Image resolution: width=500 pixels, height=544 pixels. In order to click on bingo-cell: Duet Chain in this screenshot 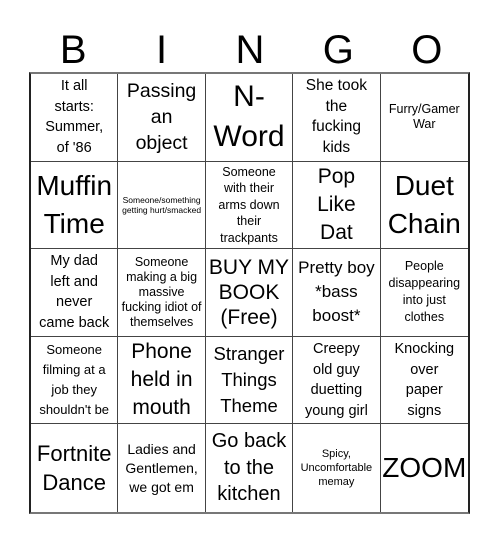, I will do `click(424, 206)`.